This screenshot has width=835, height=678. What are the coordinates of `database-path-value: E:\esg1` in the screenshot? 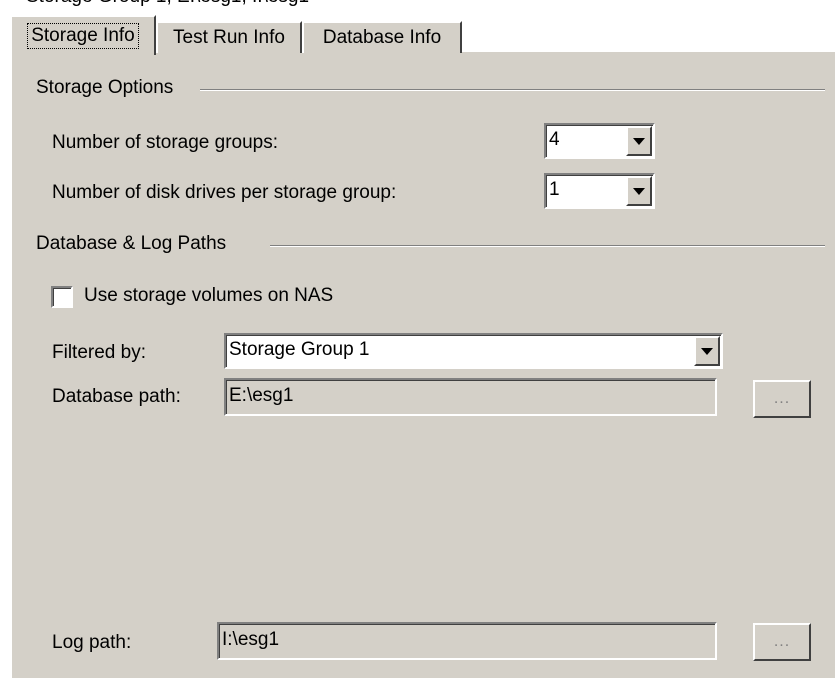 It's located at (261, 395).